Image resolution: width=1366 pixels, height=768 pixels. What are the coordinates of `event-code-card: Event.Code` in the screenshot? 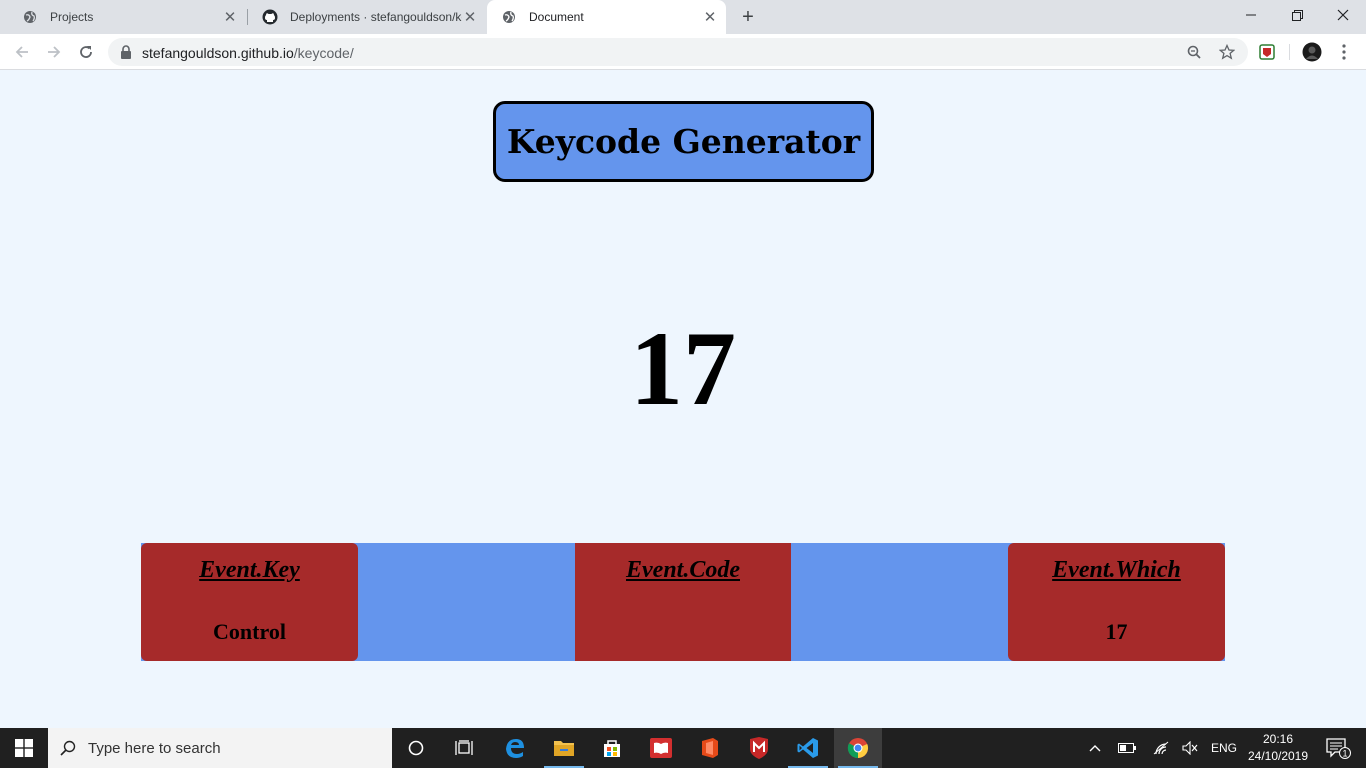 It's located at (683, 602).